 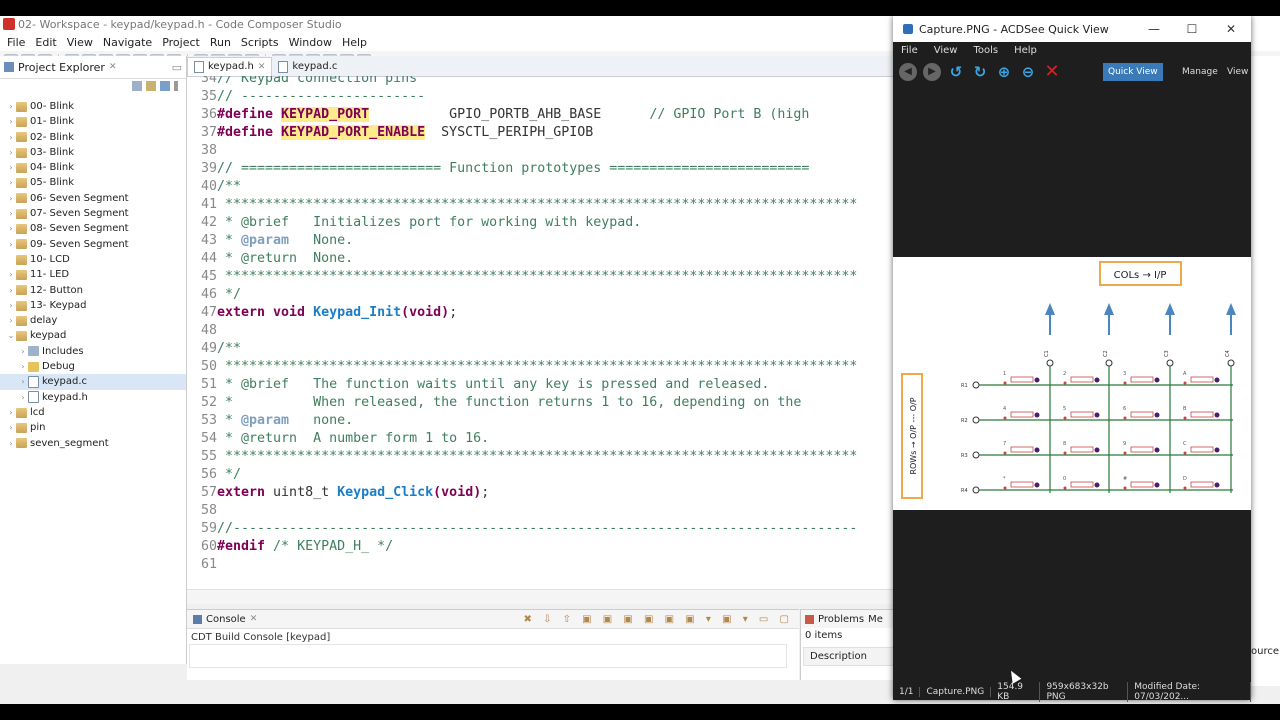 What do you see at coordinates (208, 474) in the screenshot?
I see `line-number: 56` at bounding box center [208, 474].